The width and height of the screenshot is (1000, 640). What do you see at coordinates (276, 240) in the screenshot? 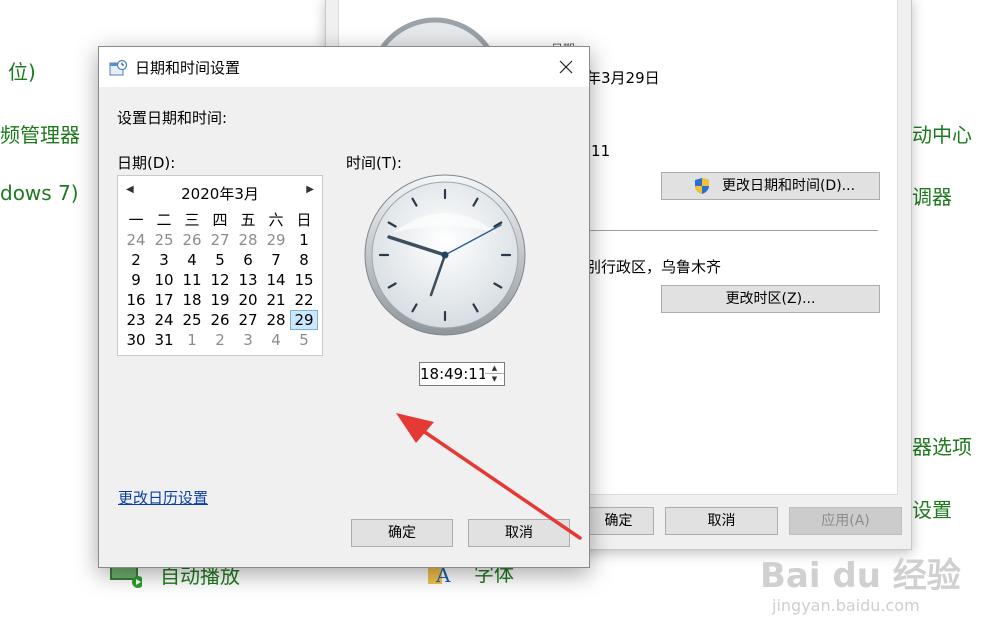
I see `calendar-day: 29` at bounding box center [276, 240].